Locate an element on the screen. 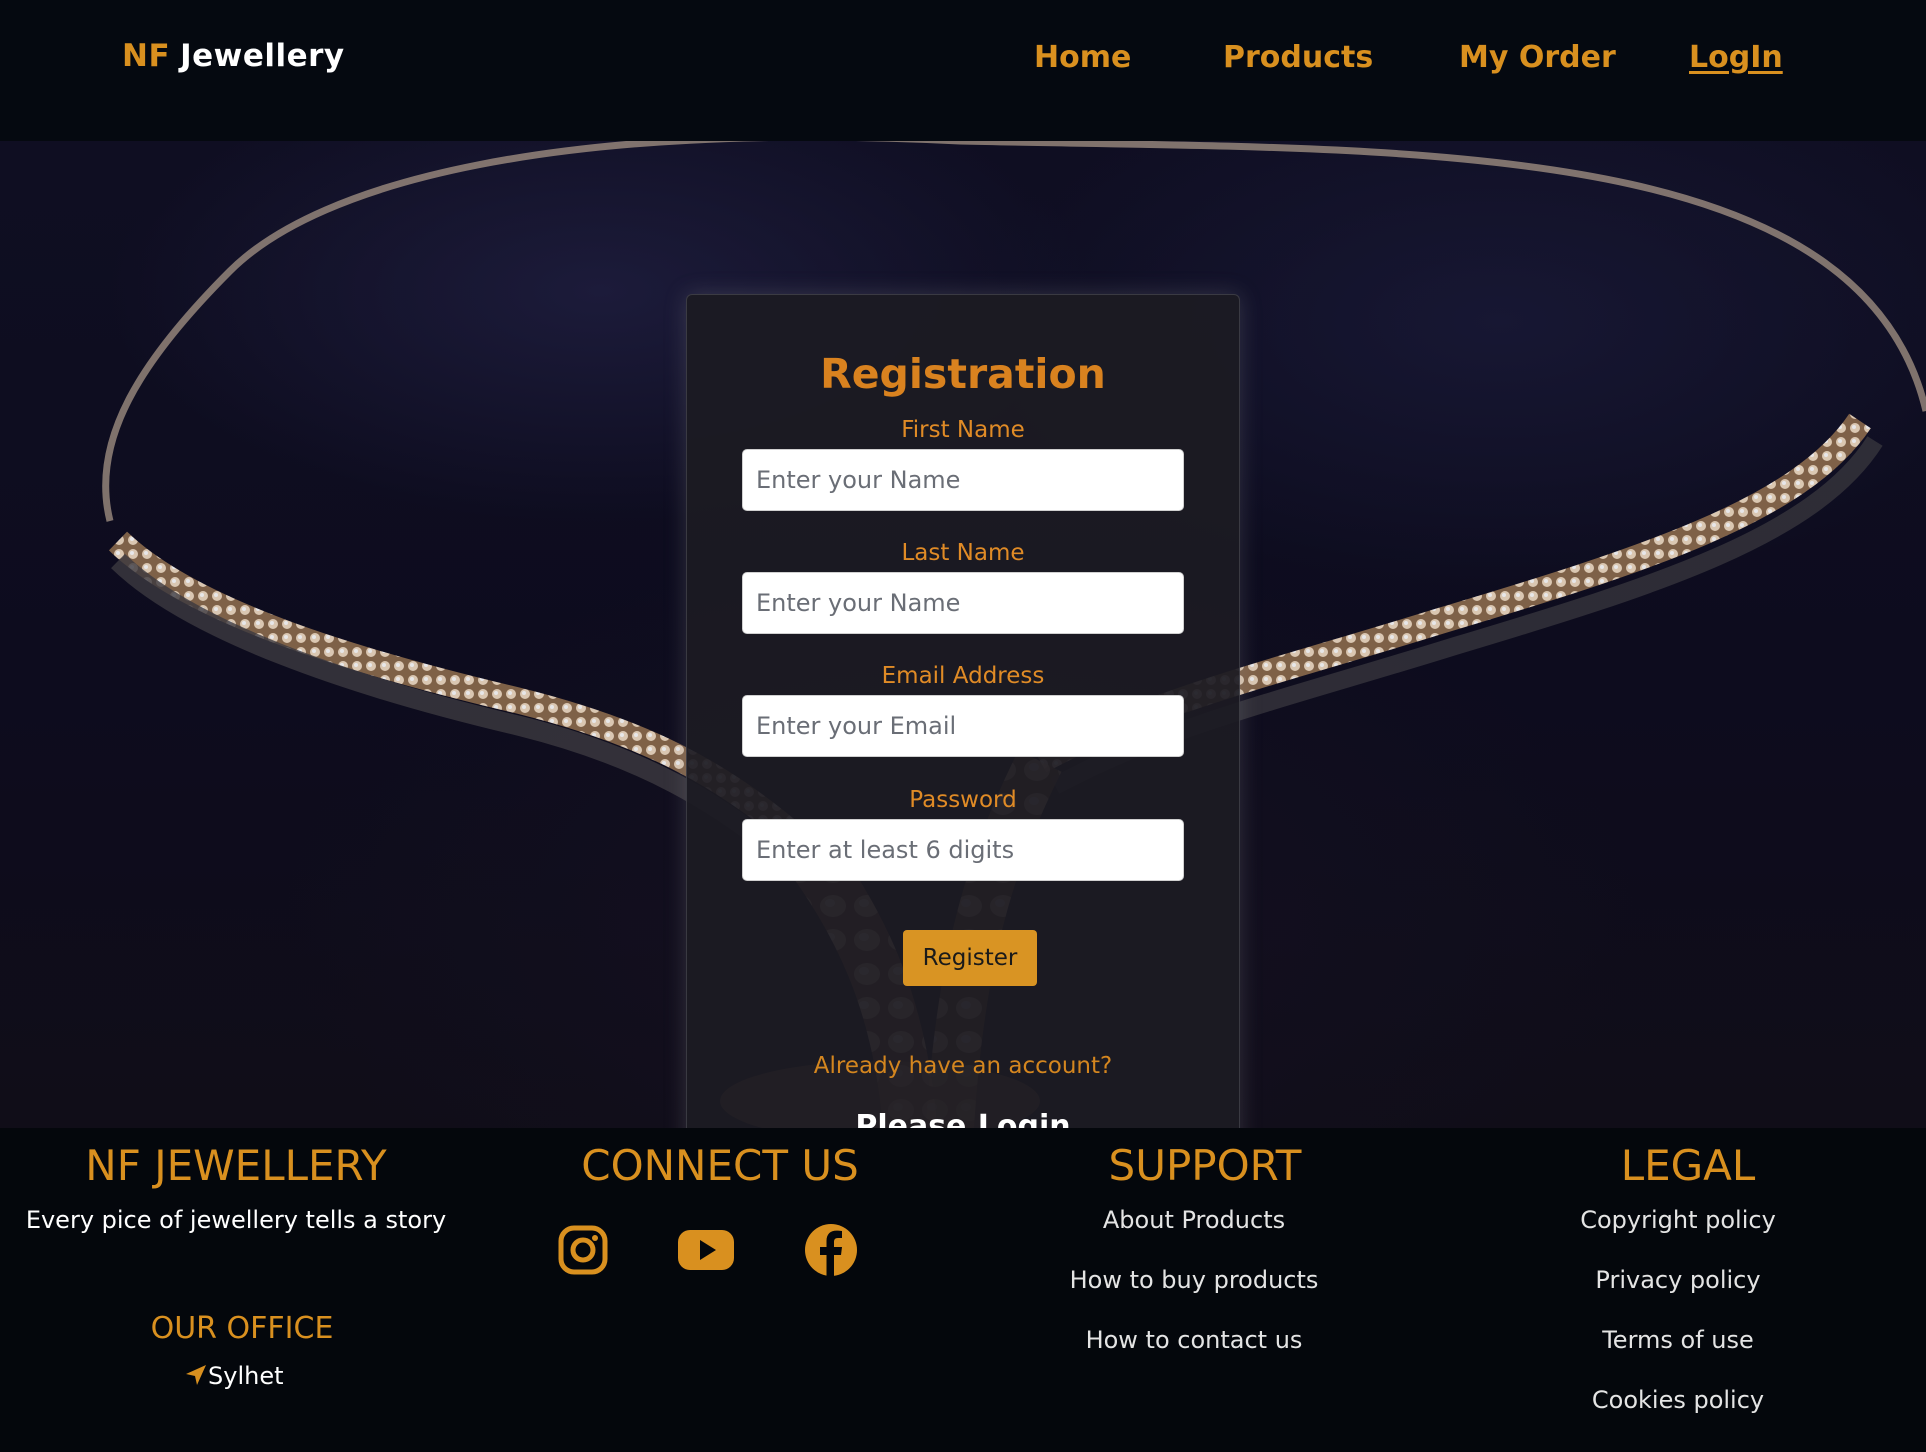 Image resolution: width=1926 pixels, height=1452 pixels. brand-logo: NF Jewellery is located at coordinates (233, 56).